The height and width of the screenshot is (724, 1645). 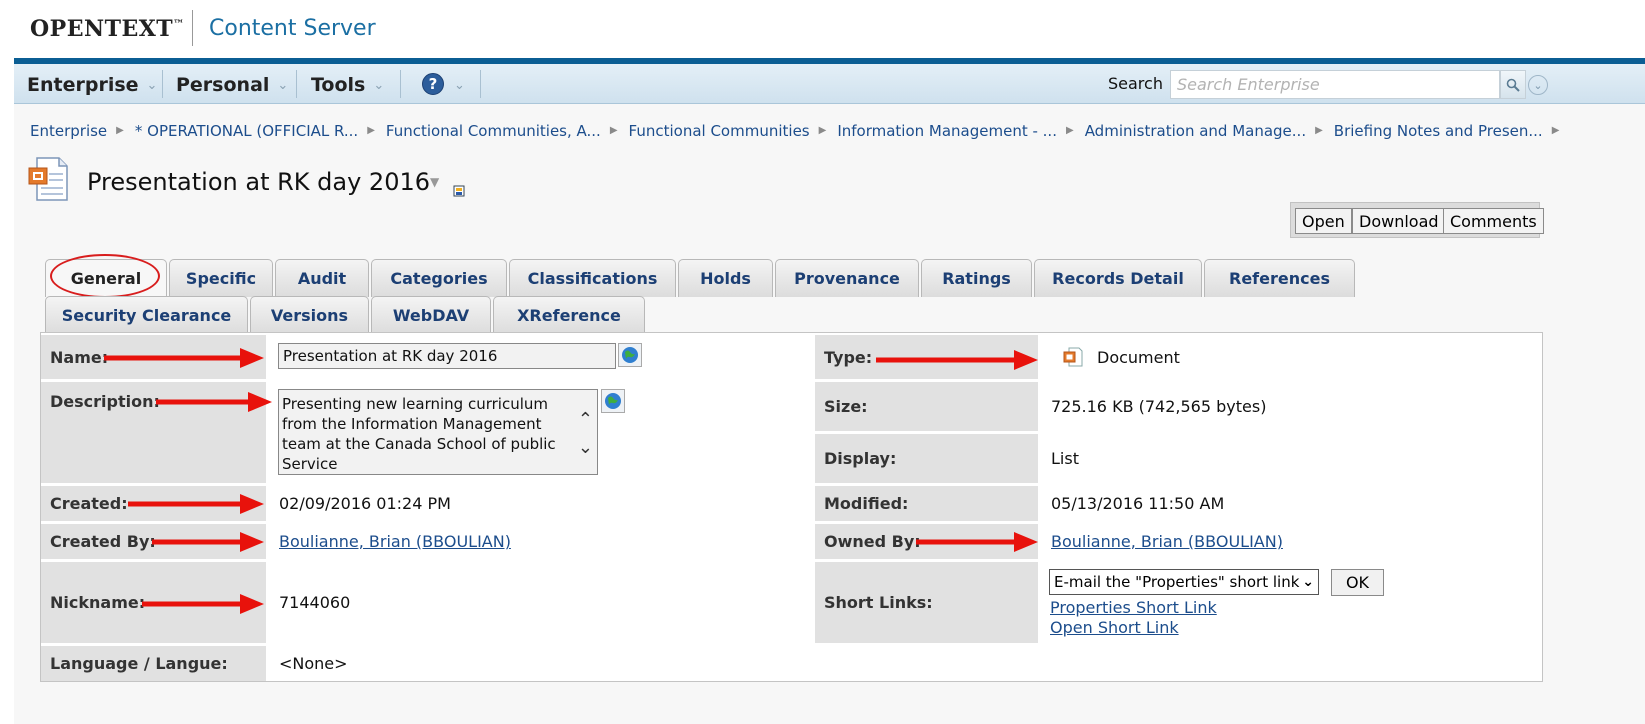 What do you see at coordinates (1279, 278) in the screenshot?
I see `tab-references: References` at bounding box center [1279, 278].